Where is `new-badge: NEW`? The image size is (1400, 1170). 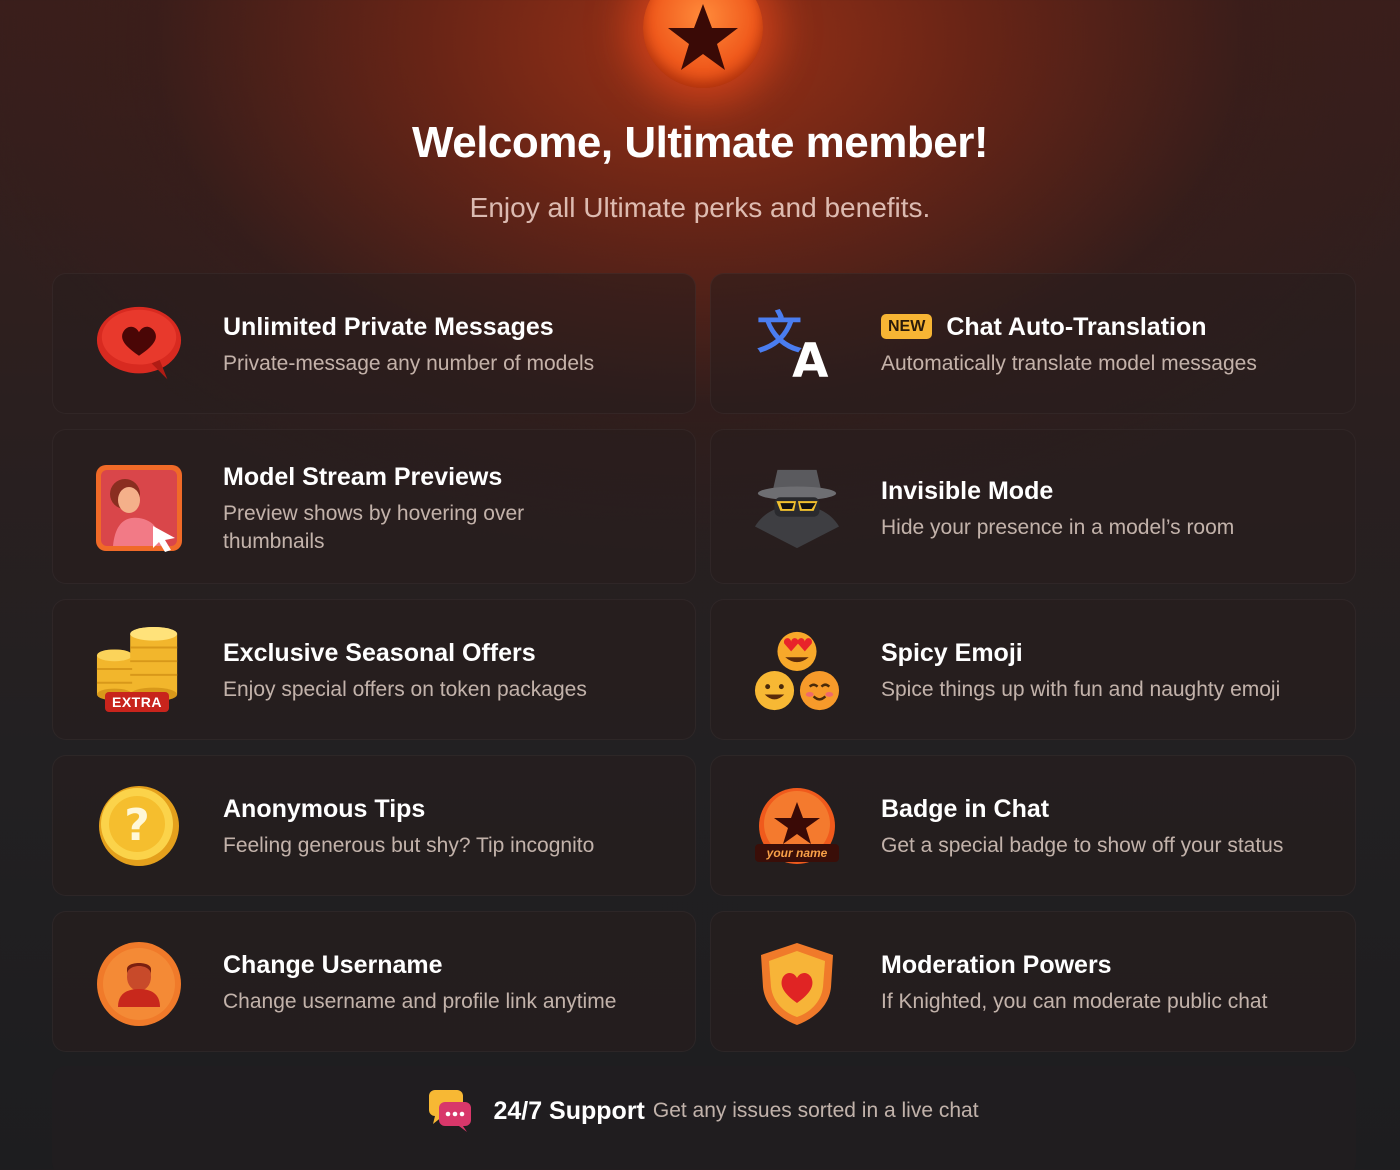 new-badge: NEW is located at coordinates (907, 327).